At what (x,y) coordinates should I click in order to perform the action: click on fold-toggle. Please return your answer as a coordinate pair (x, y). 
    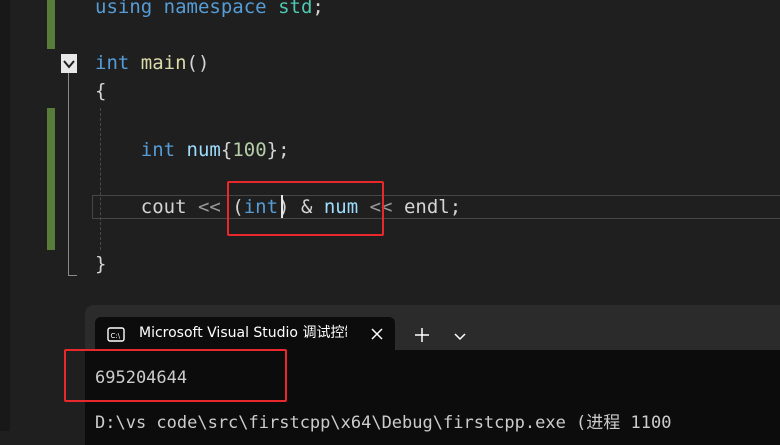
    Looking at the image, I should click on (69, 63).